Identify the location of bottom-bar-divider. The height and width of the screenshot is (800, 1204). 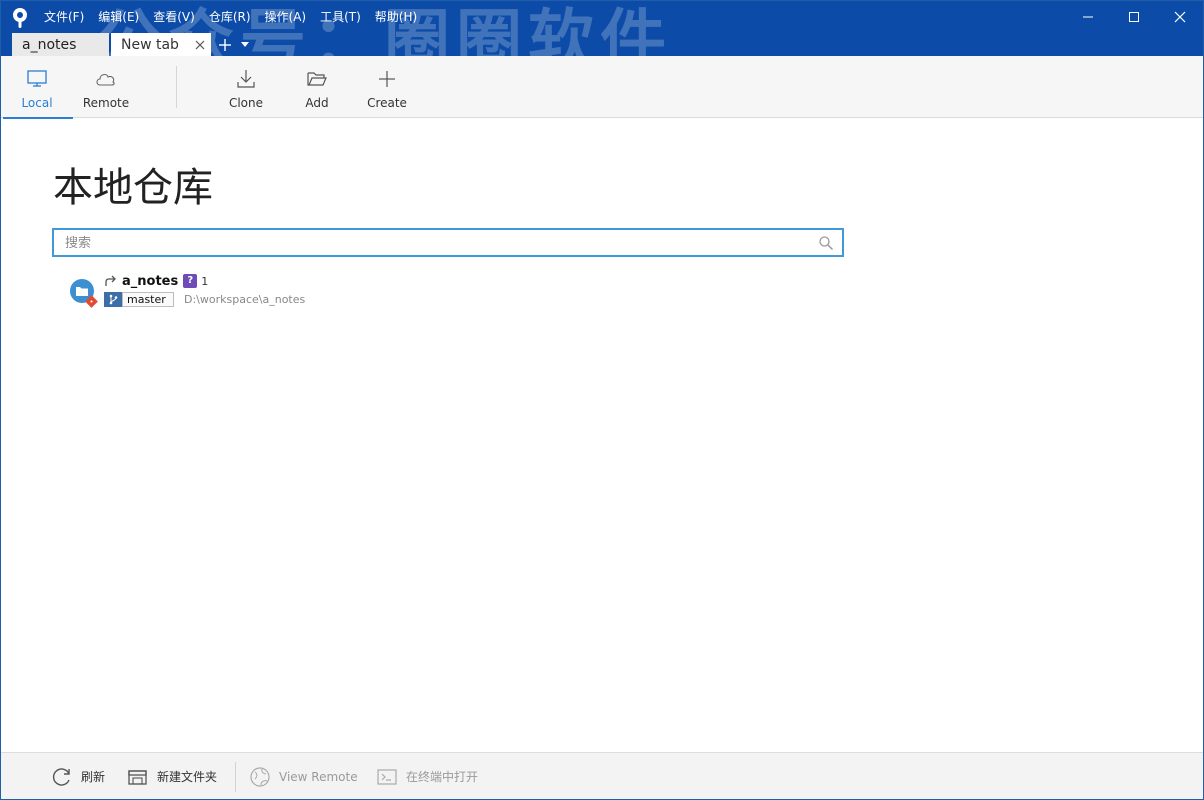
(235, 777).